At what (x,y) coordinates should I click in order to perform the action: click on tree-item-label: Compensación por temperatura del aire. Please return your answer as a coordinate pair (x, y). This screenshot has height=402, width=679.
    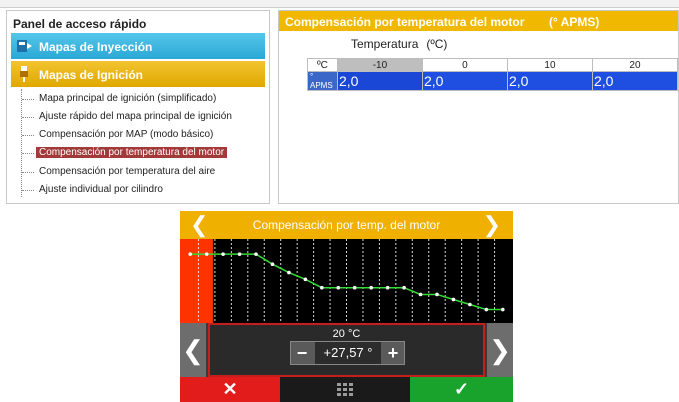
    Looking at the image, I should click on (127, 171).